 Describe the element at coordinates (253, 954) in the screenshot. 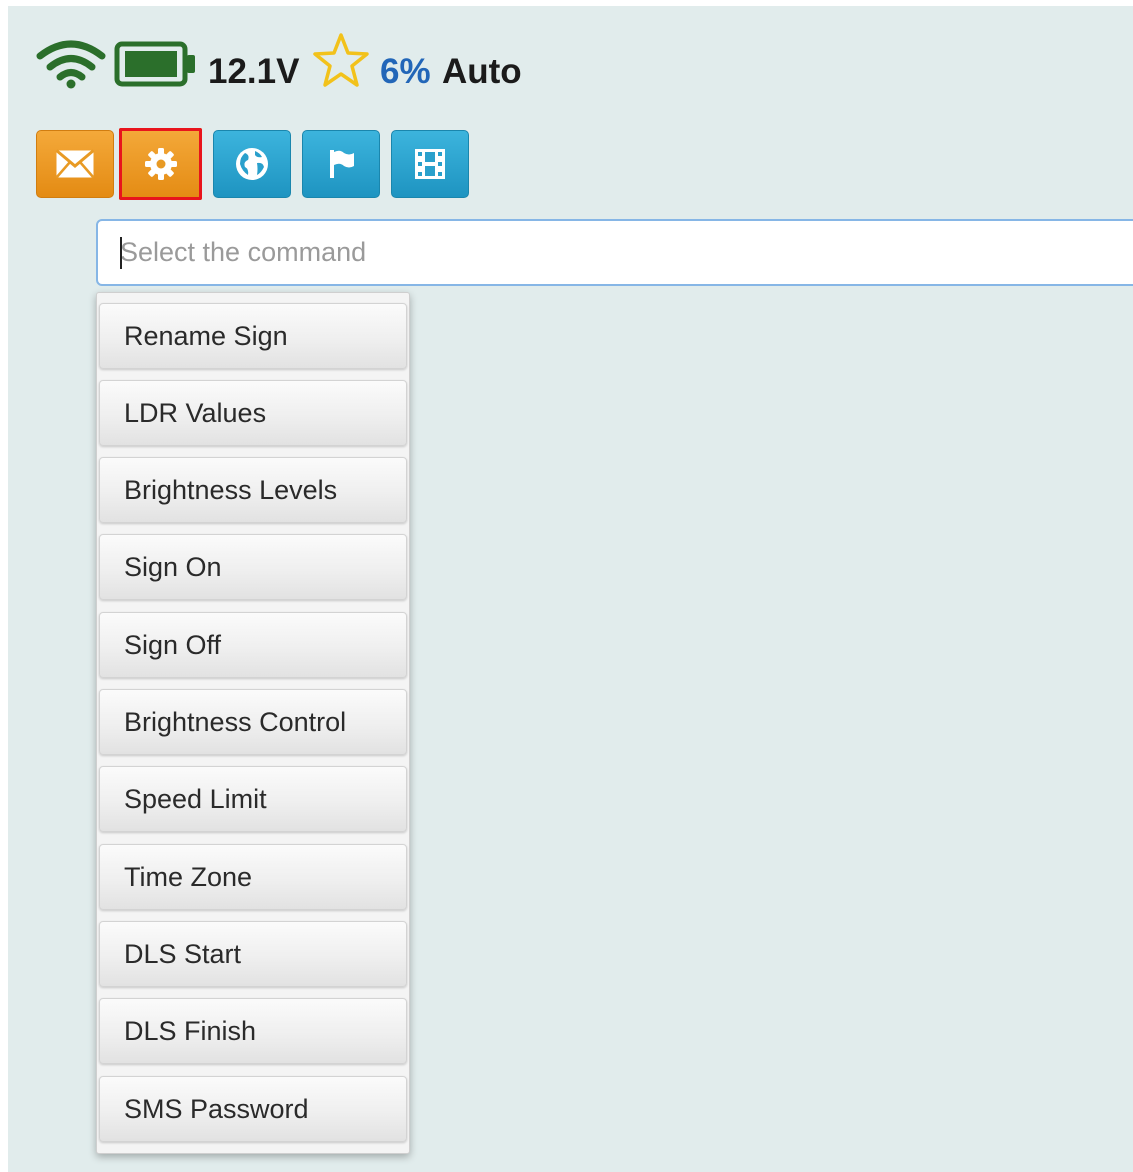

I see `menu-item-dls-start: DLS Start` at that location.